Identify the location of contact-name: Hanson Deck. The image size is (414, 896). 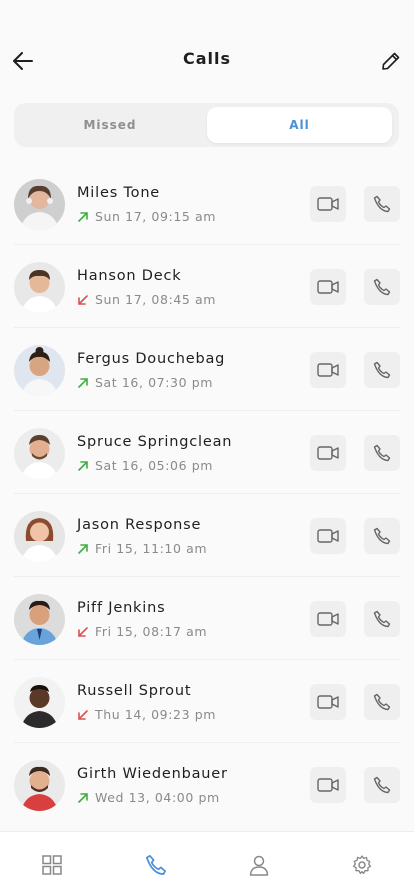
(129, 276).